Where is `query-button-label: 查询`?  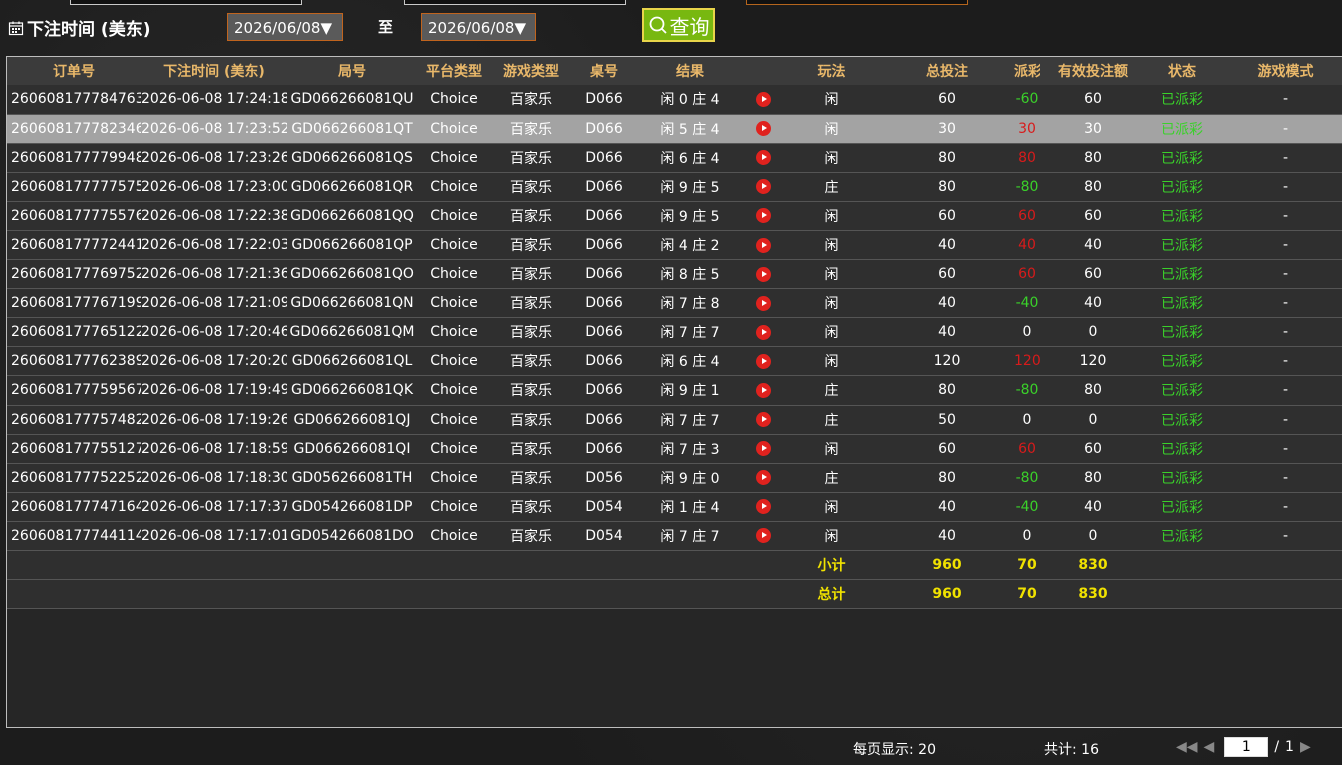 query-button-label: 查询 is located at coordinates (689, 26).